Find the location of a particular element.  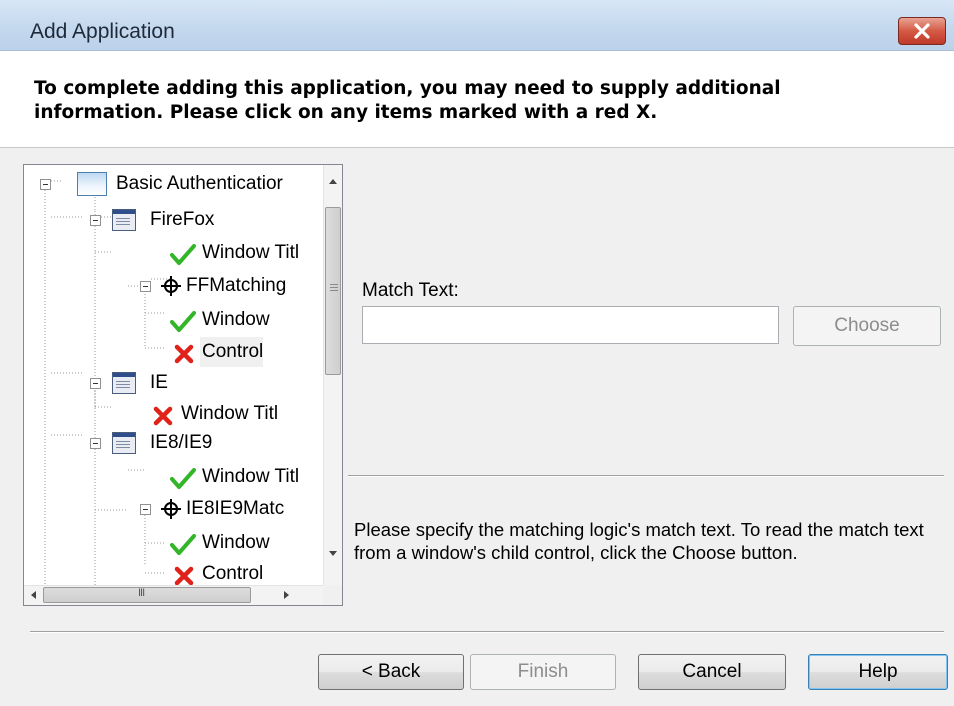

application-icon is located at coordinates (92, 184).